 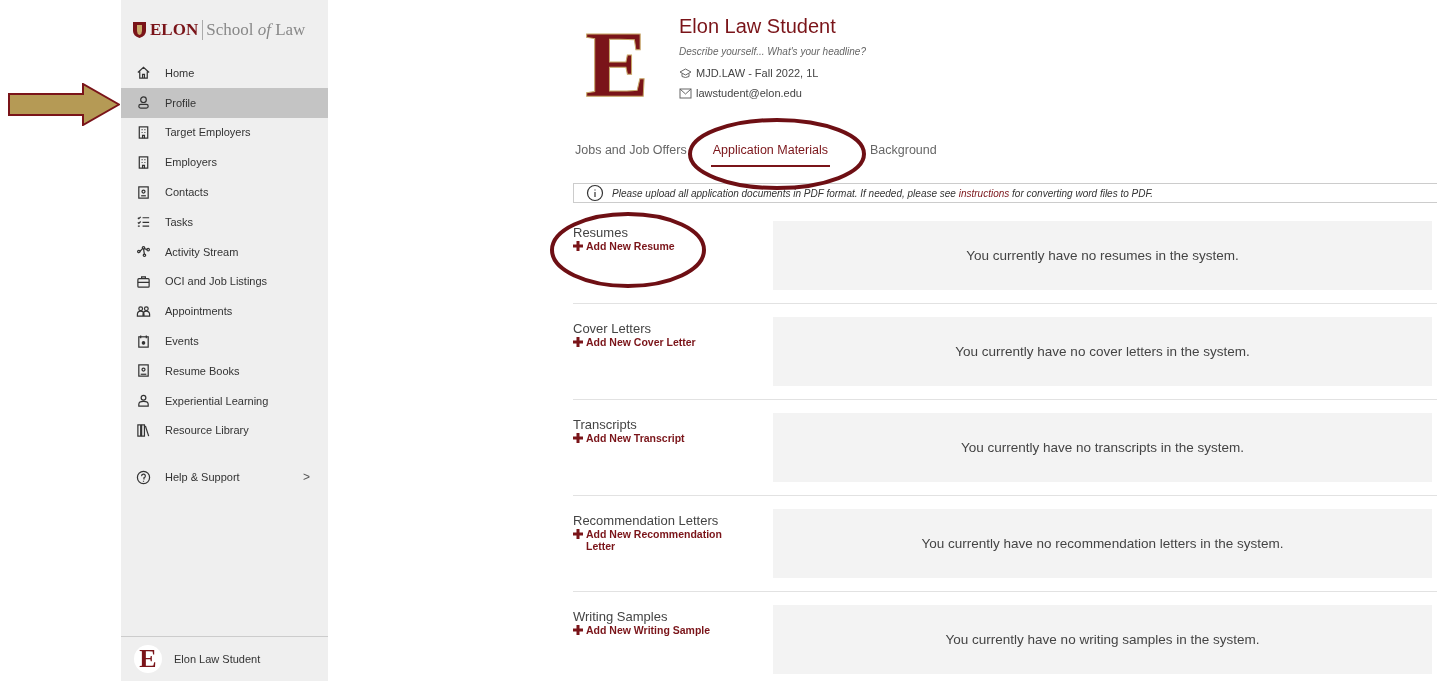 I want to click on empty-message: You currently have no cover letters in the system., so click(x=1102, y=351).